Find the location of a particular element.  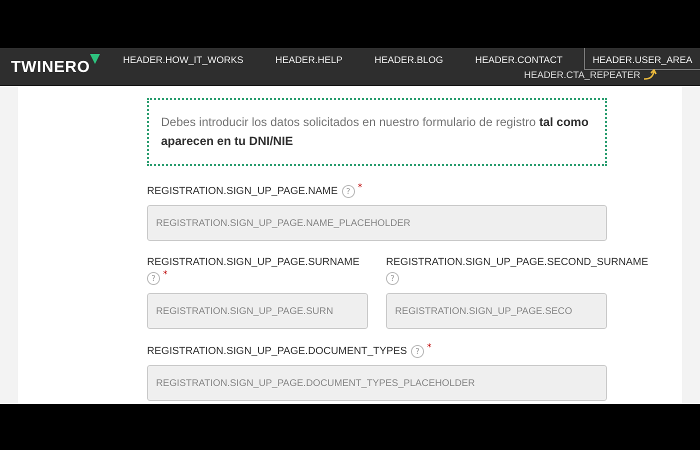

triangle-icon is located at coordinates (95, 59).